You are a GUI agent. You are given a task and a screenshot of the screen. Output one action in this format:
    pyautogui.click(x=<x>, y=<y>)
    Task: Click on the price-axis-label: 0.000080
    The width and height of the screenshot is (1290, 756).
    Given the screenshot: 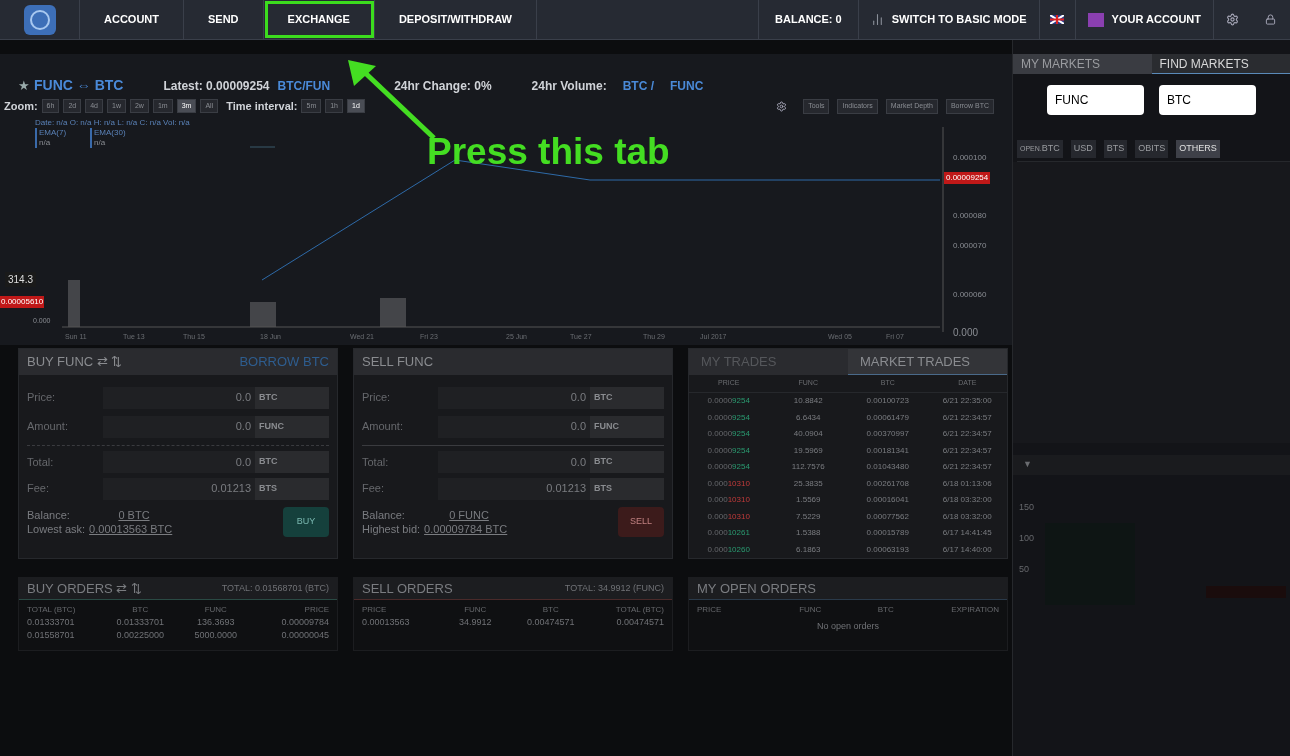 What is the action you would take?
    pyautogui.click(x=970, y=216)
    